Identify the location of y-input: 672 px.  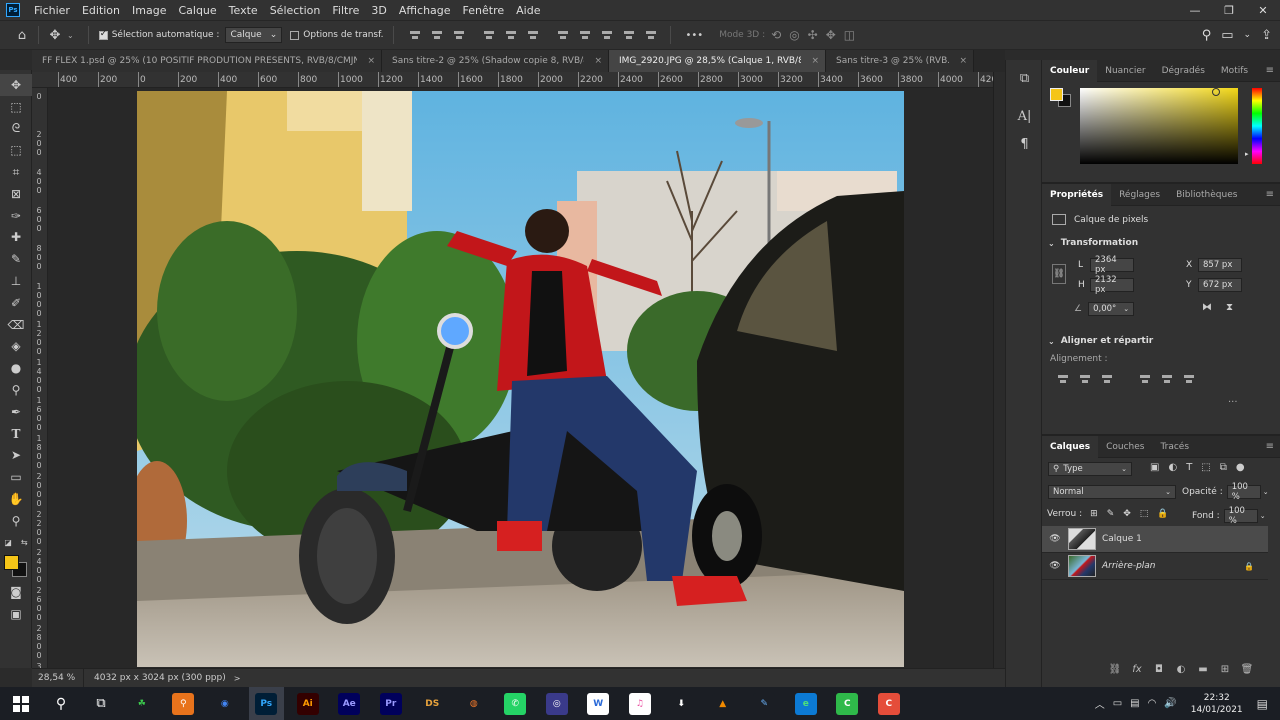
(1220, 285).